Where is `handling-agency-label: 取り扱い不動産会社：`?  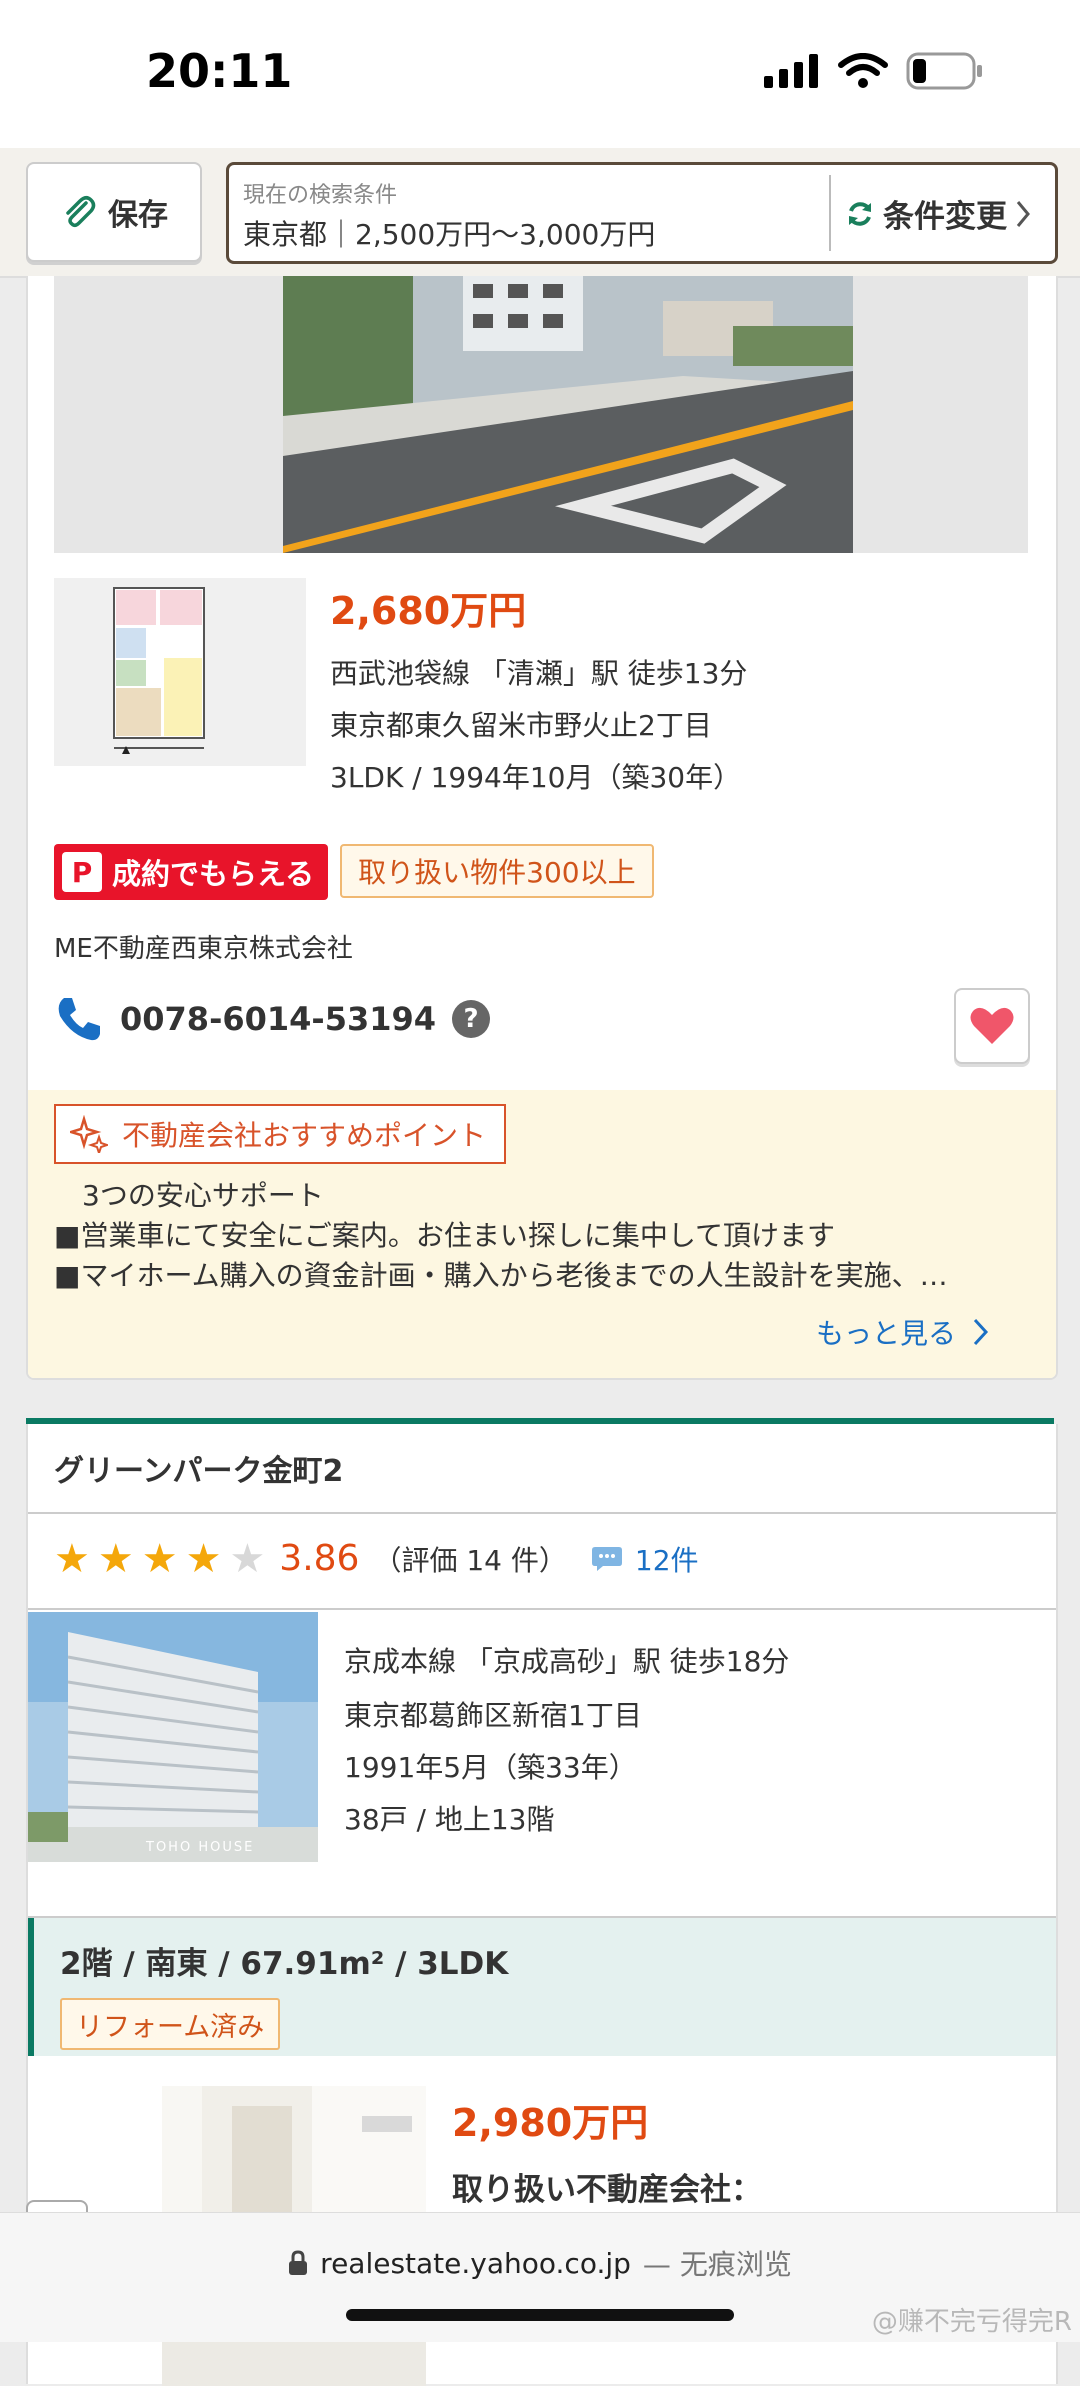 handling-agency-label: 取り扱い不動産会社： is located at coordinates (607, 2190).